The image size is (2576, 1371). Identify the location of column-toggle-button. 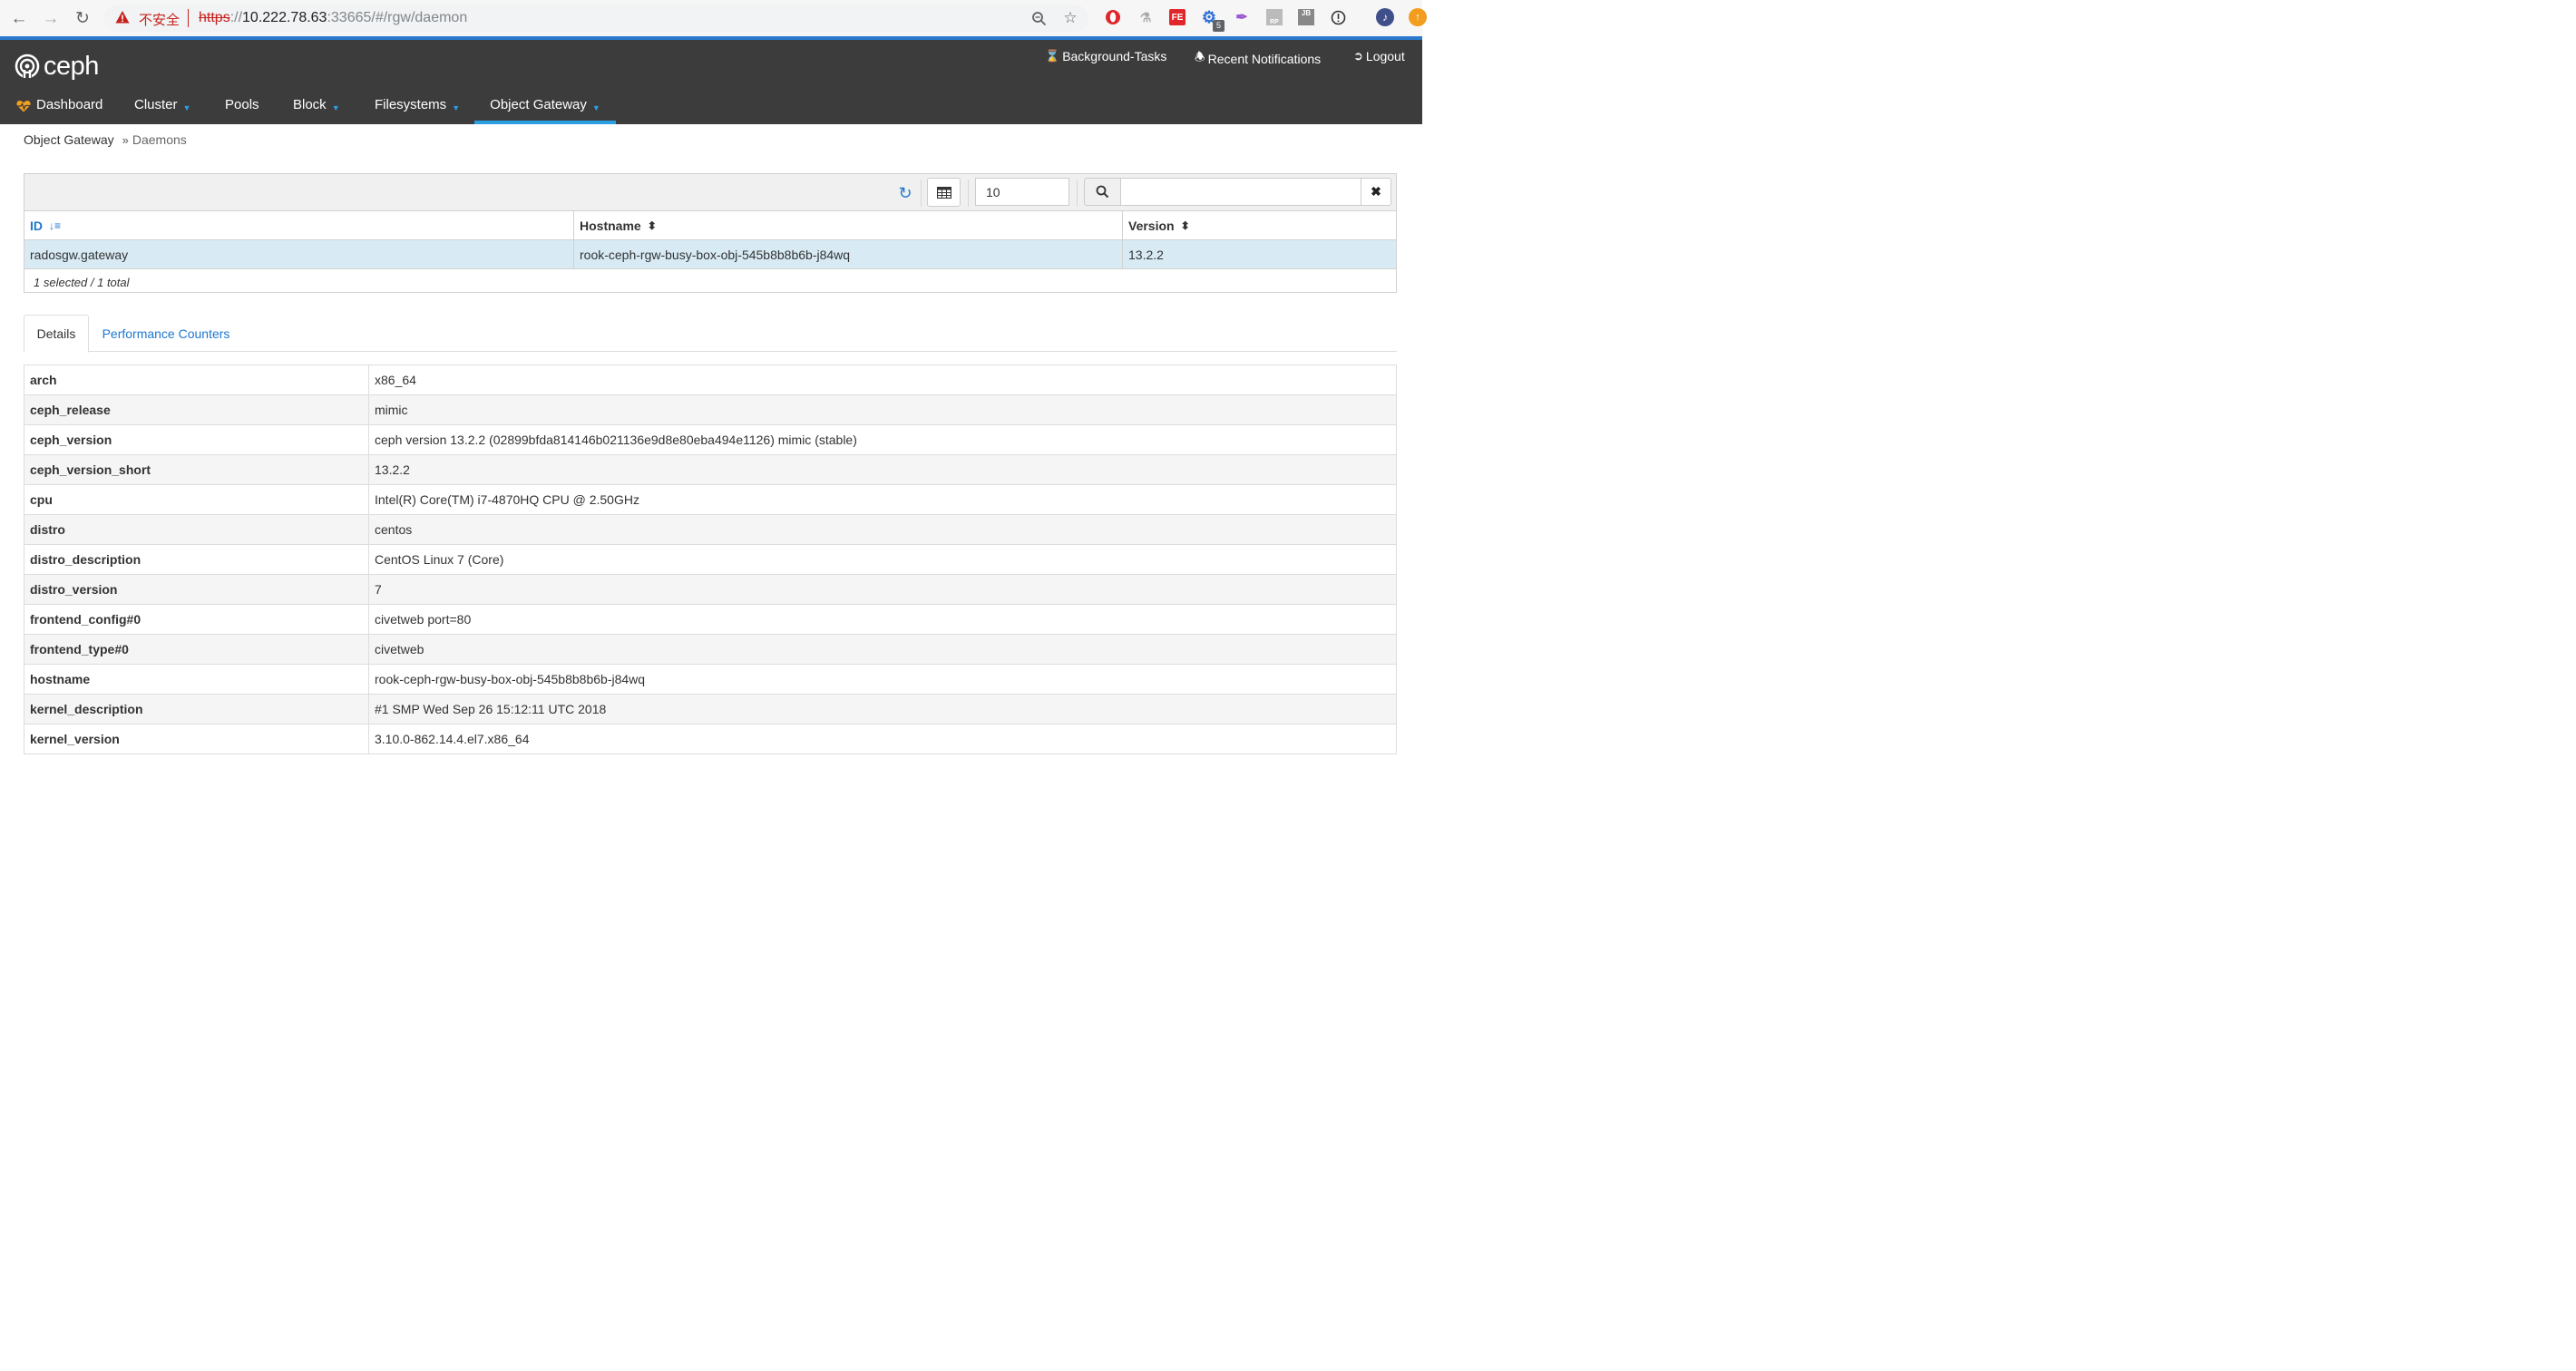
(944, 192).